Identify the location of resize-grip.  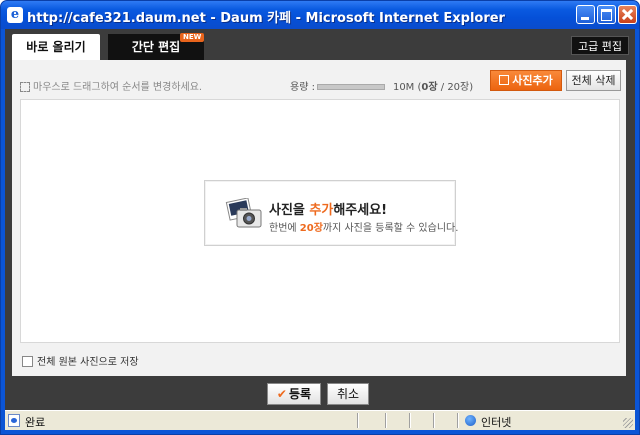
(628, 423).